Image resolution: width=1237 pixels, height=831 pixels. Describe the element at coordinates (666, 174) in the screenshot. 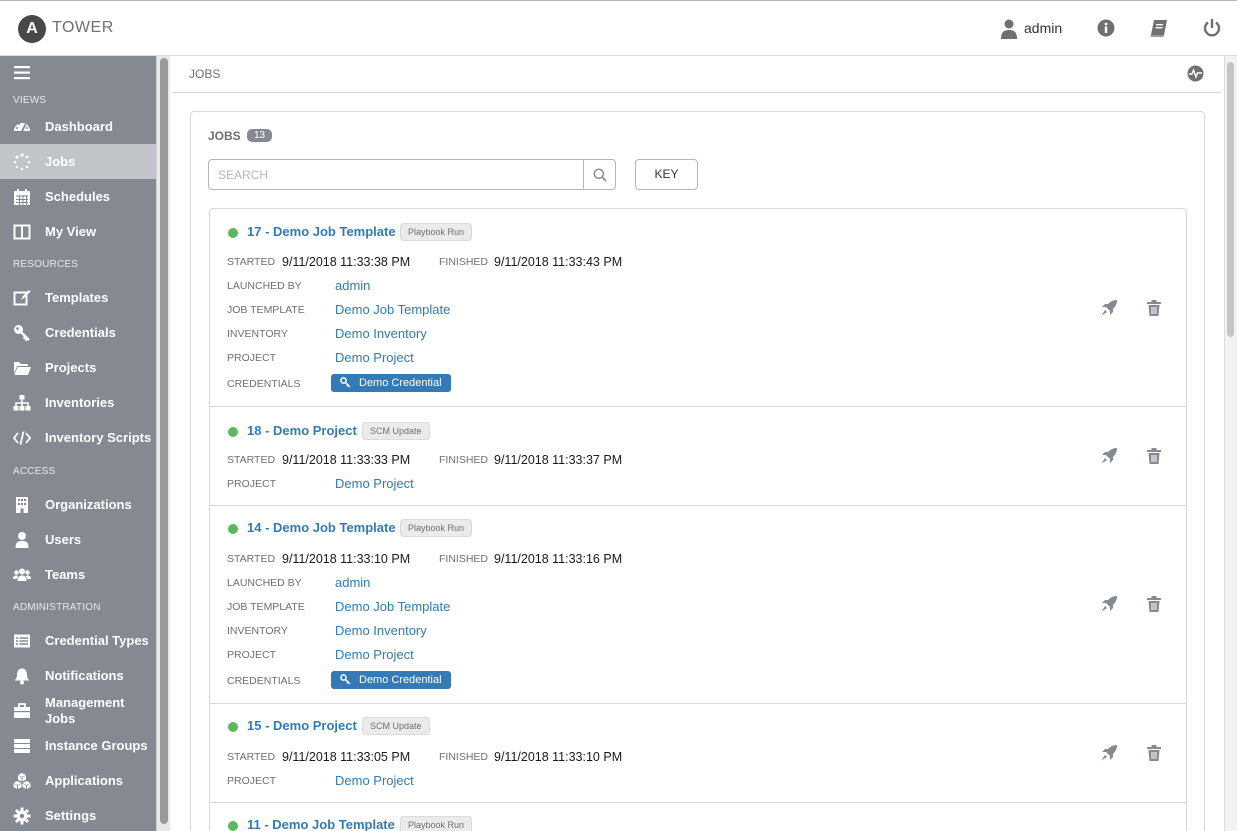

I see `key-button: KEY` at that location.